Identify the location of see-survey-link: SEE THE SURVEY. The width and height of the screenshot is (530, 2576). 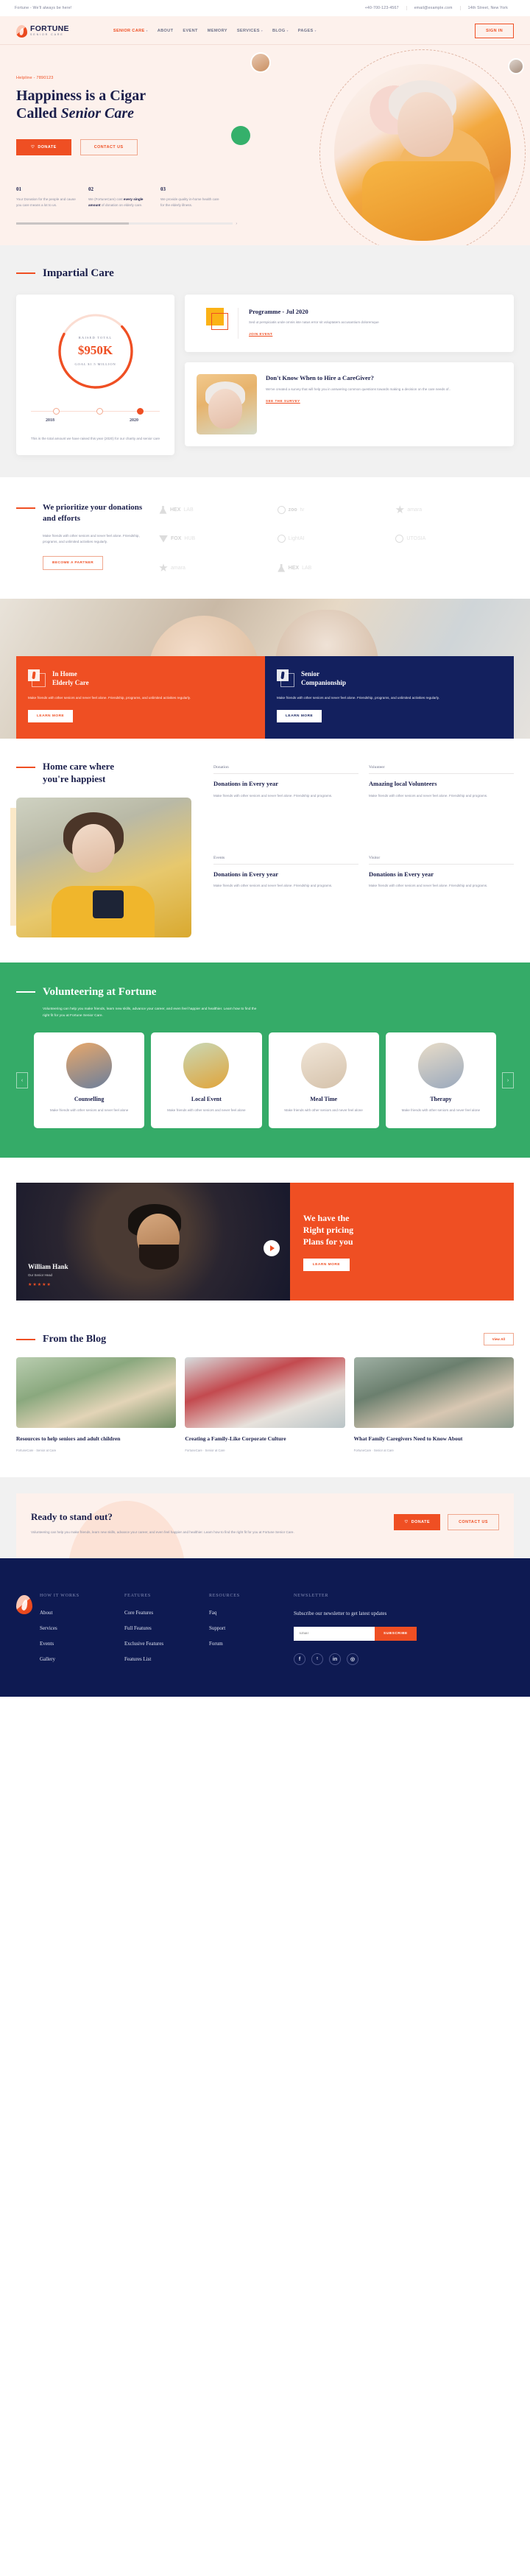
(283, 401).